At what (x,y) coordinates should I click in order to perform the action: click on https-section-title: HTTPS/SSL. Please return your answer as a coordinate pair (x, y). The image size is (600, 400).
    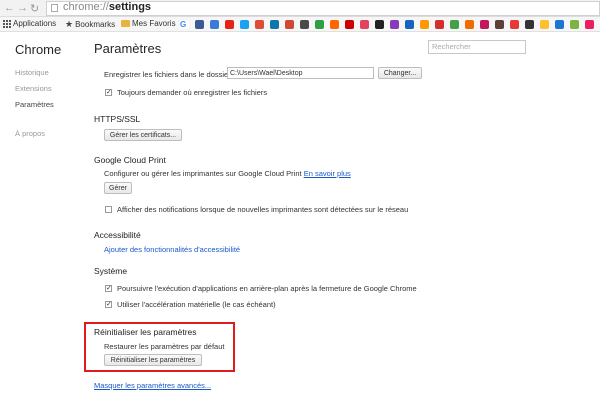
    Looking at the image, I should click on (117, 119).